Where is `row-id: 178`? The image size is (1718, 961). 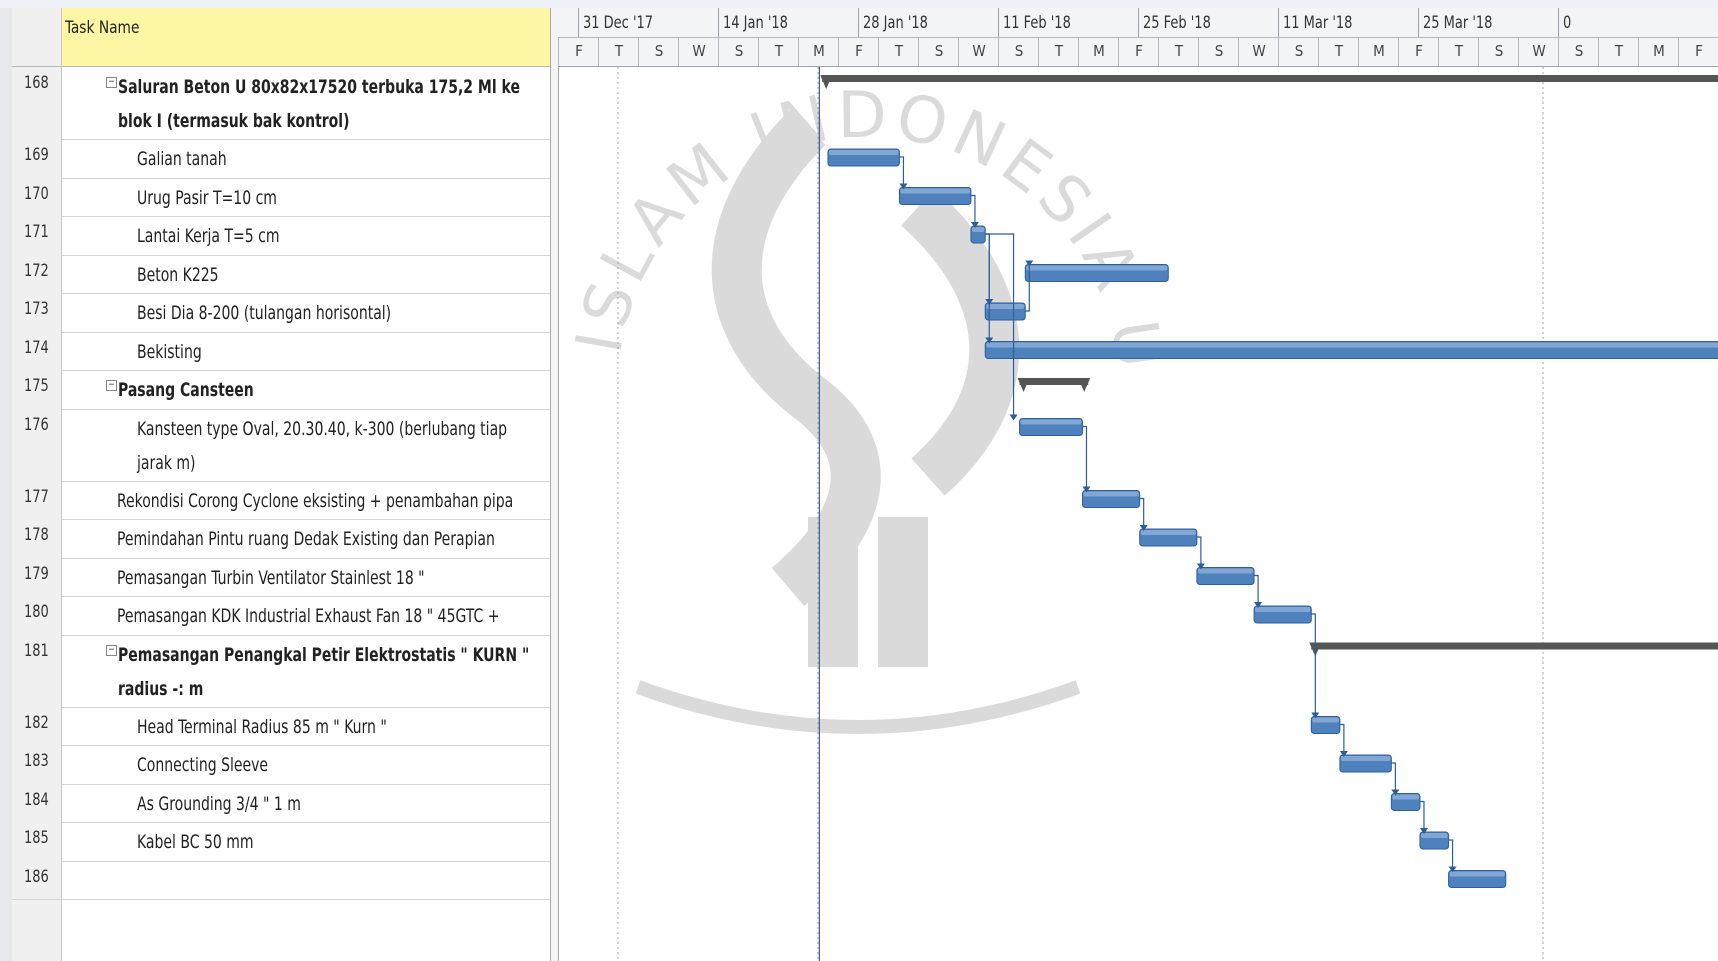 row-id: 178 is located at coordinates (36, 535).